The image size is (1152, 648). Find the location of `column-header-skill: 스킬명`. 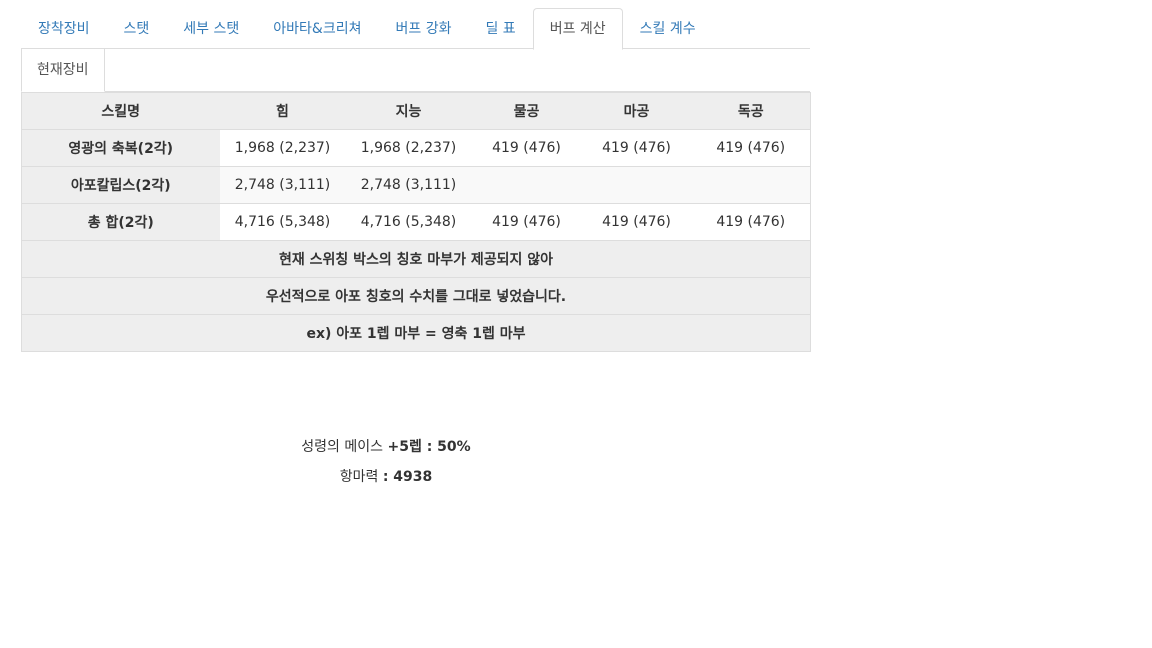

column-header-skill: 스킬명 is located at coordinates (120, 111).